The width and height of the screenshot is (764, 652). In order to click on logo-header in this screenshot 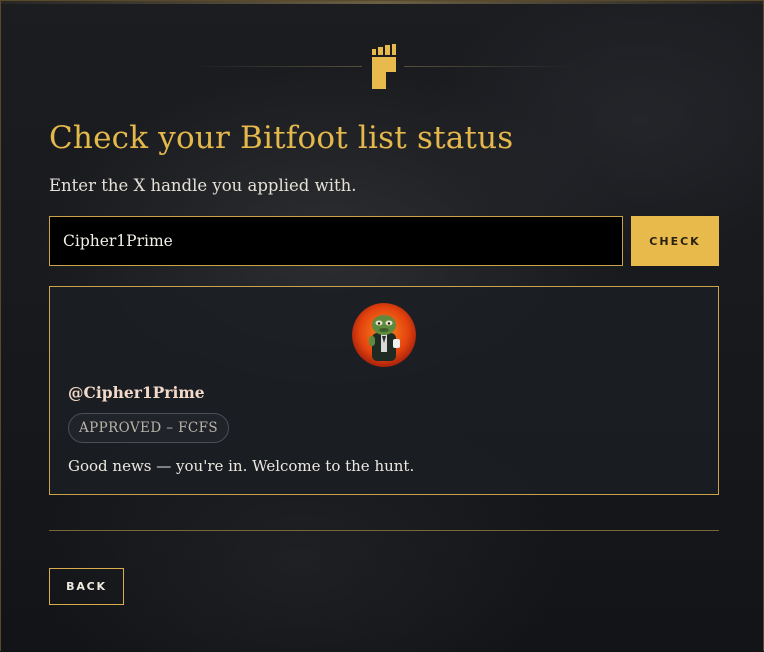, I will do `click(382, 67)`.